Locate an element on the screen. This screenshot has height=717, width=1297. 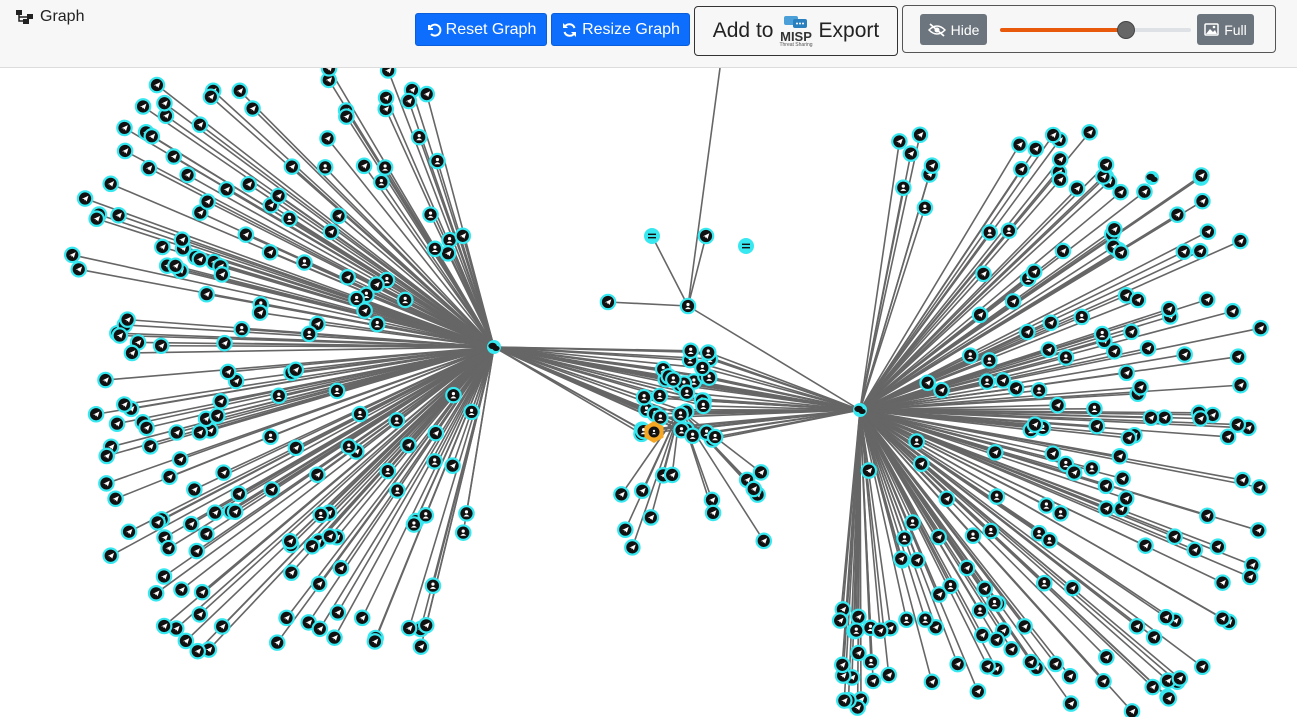
full-button: Full is located at coordinates (1225, 29).